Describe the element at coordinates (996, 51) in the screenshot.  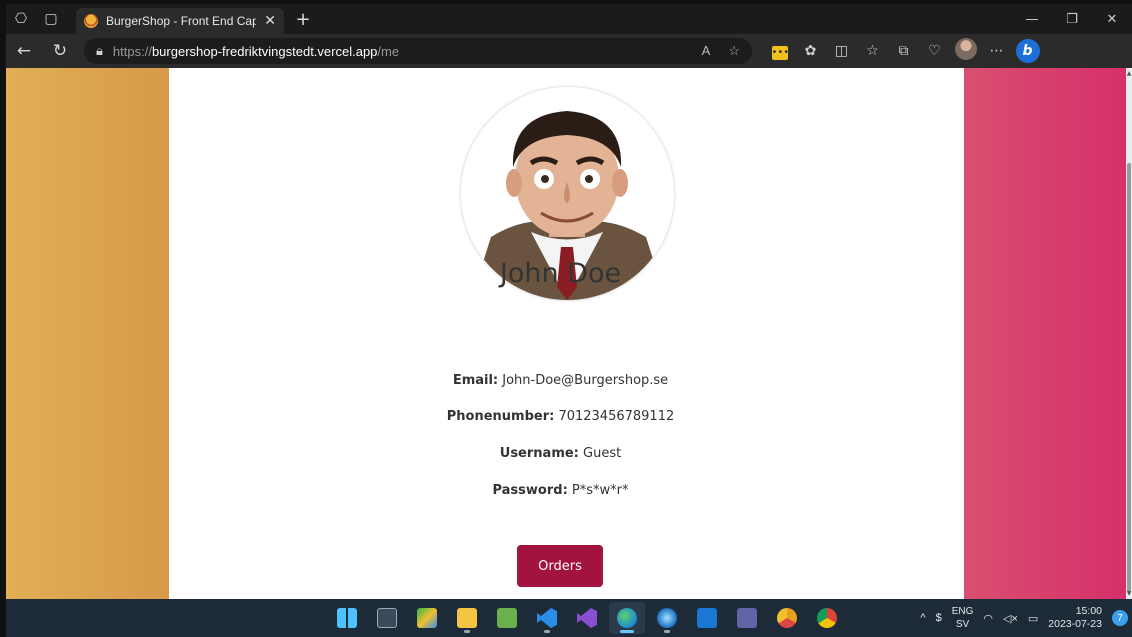
I see `more-menu-icon: ⋯` at that location.